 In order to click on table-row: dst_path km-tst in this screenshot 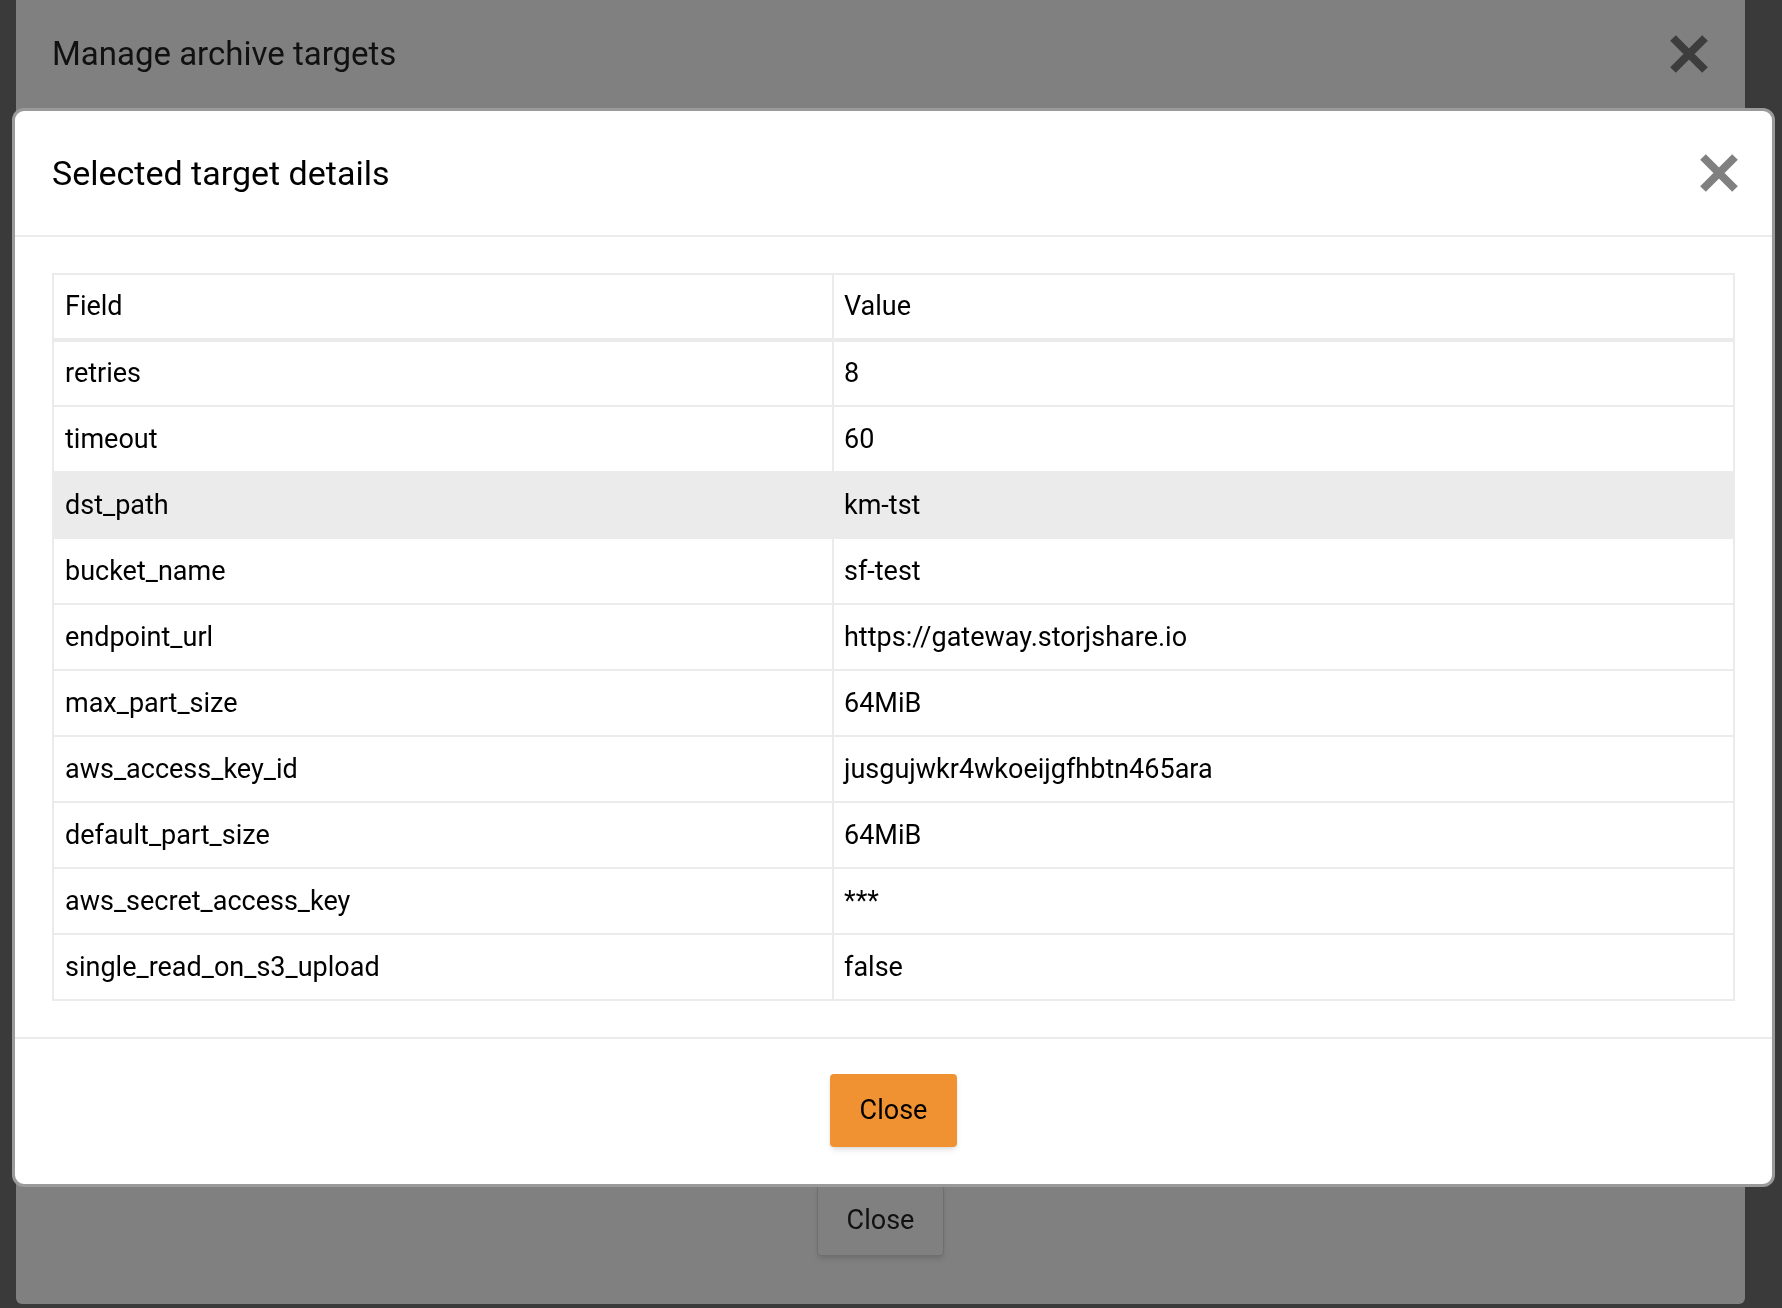, I will do `click(893, 505)`.